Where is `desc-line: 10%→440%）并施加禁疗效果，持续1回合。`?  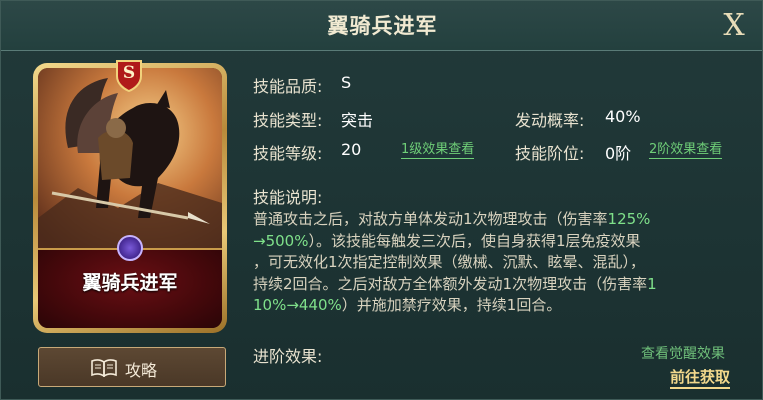 desc-line: 10%→440%）并施加禁疗效果，持续1回合。 is located at coordinates (407, 305).